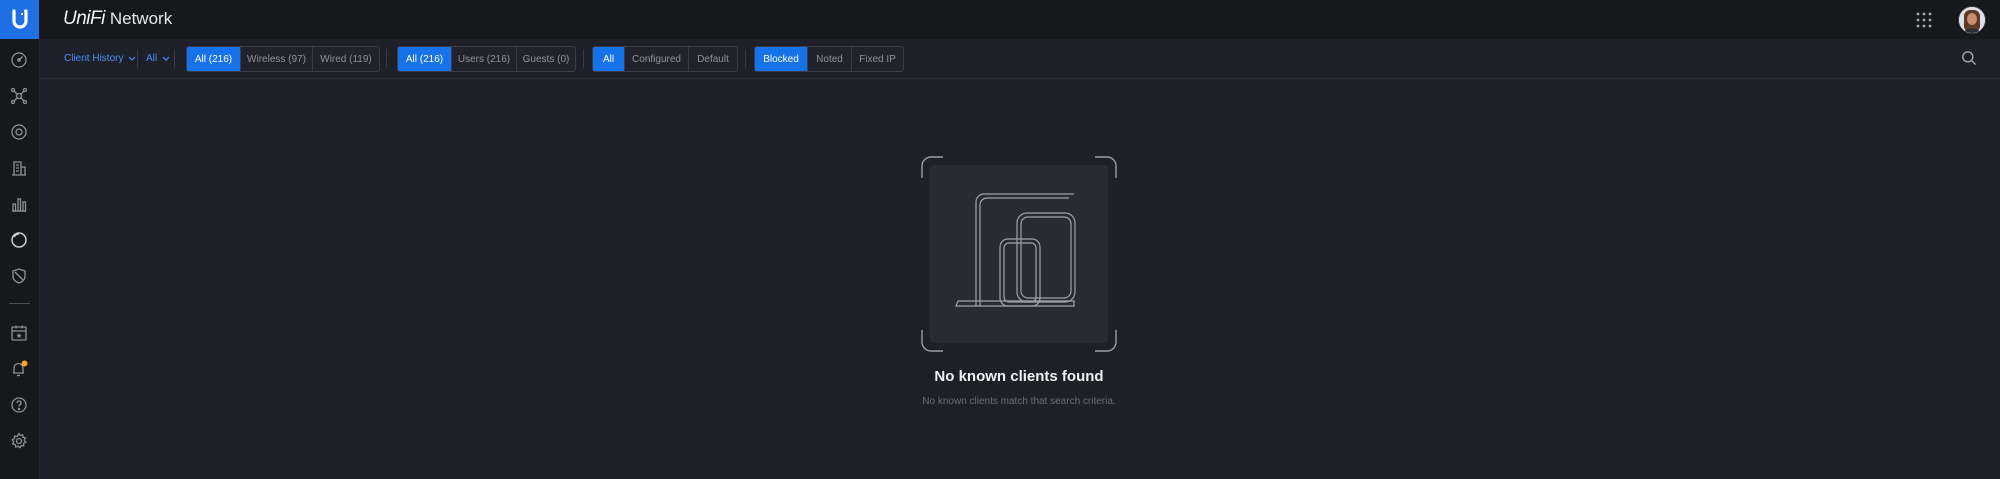 The height and width of the screenshot is (479, 2000). What do you see at coordinates (1019, 376) in the screenshot?
I see `empty-state-title: No known clients found` at bounding box center [1019, 376].